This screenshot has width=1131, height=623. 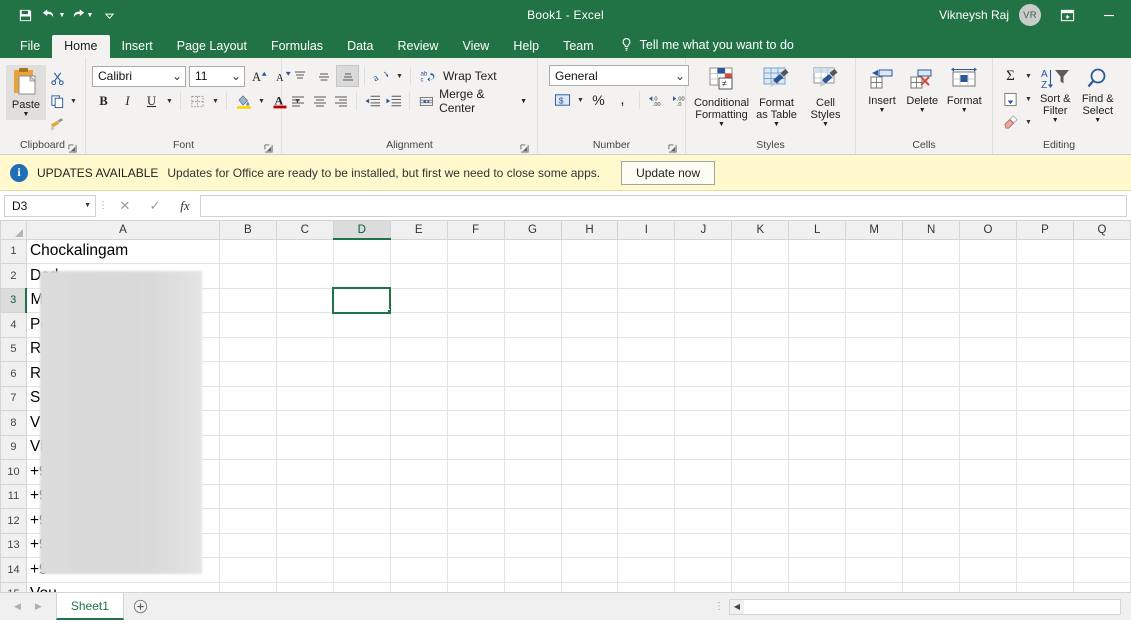 What do you see at coordinates (826, 97) in the screenshot?
I see `cell-styles-button: Cell Styles ▼` at bounding box center [826, 97].